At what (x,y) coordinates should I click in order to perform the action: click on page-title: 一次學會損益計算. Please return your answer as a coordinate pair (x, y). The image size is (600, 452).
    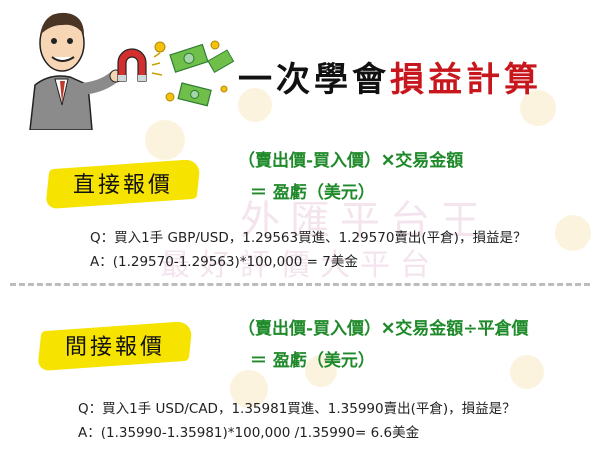
    Looking at the image, I should click on (390, 76).